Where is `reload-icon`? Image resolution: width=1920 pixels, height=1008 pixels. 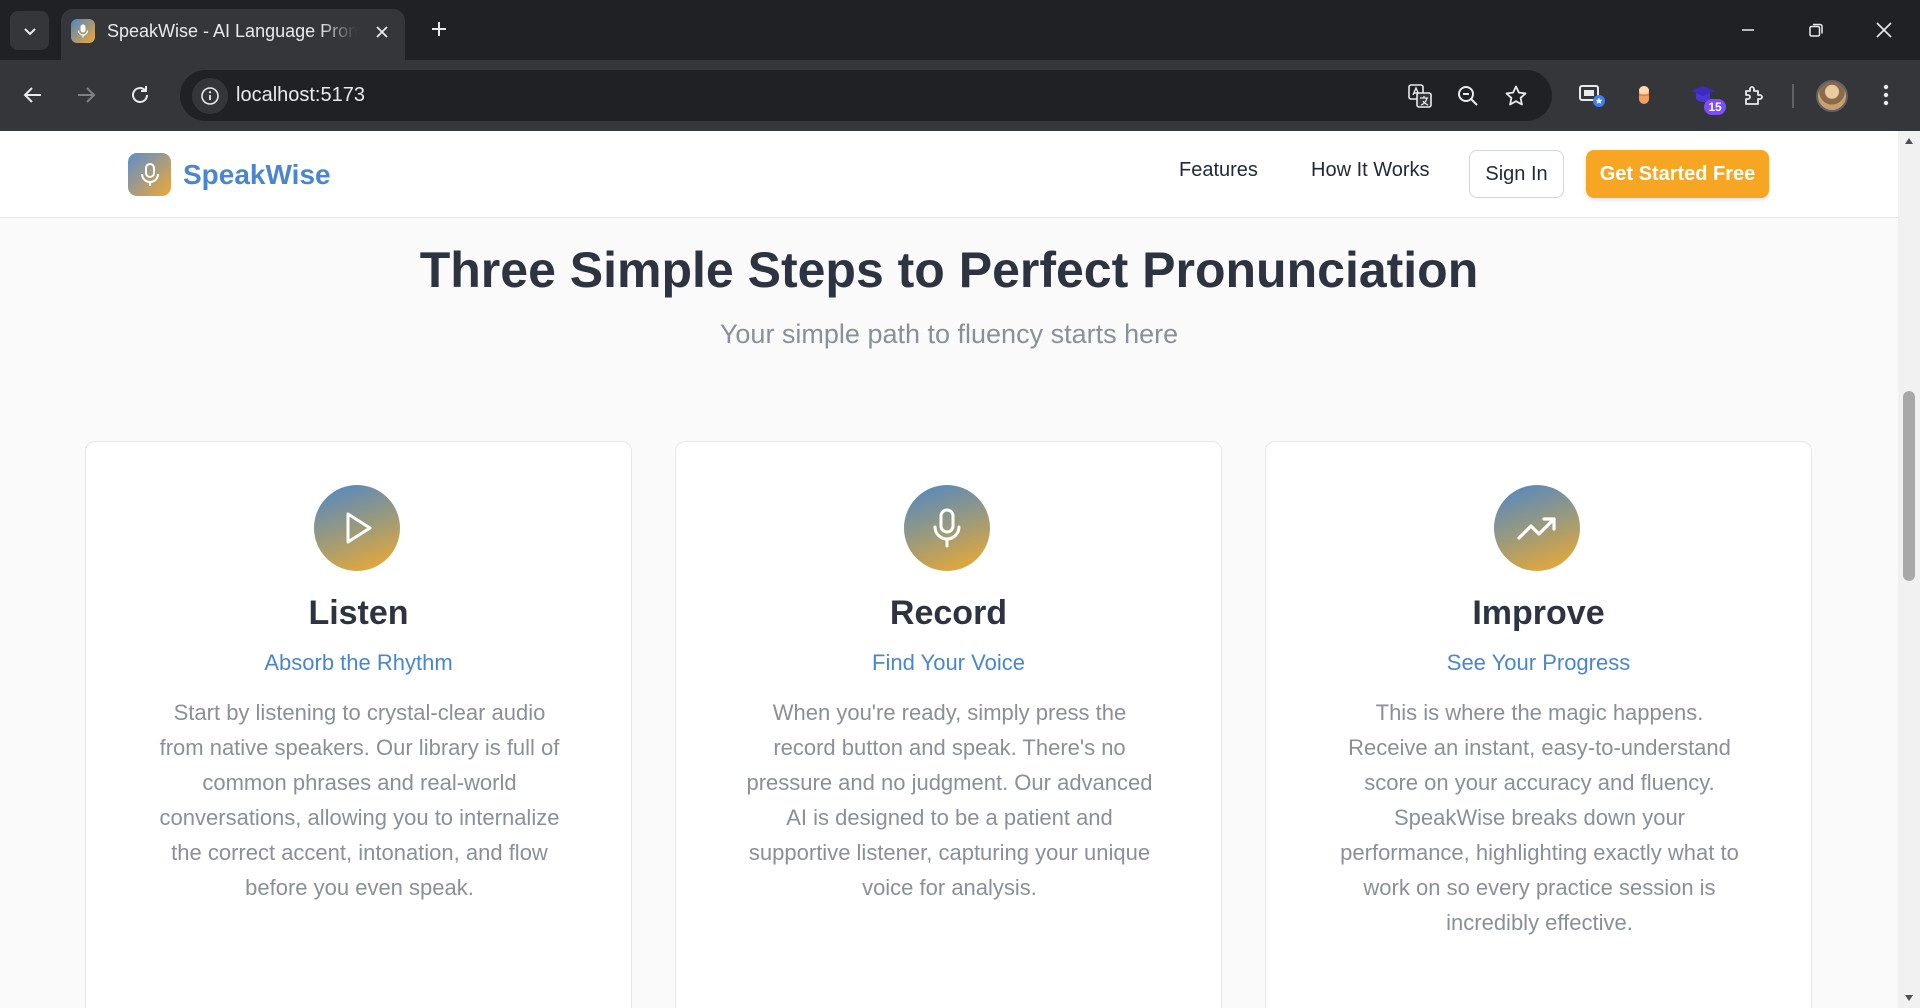
reload-icon is located at coordinates (140, 94).